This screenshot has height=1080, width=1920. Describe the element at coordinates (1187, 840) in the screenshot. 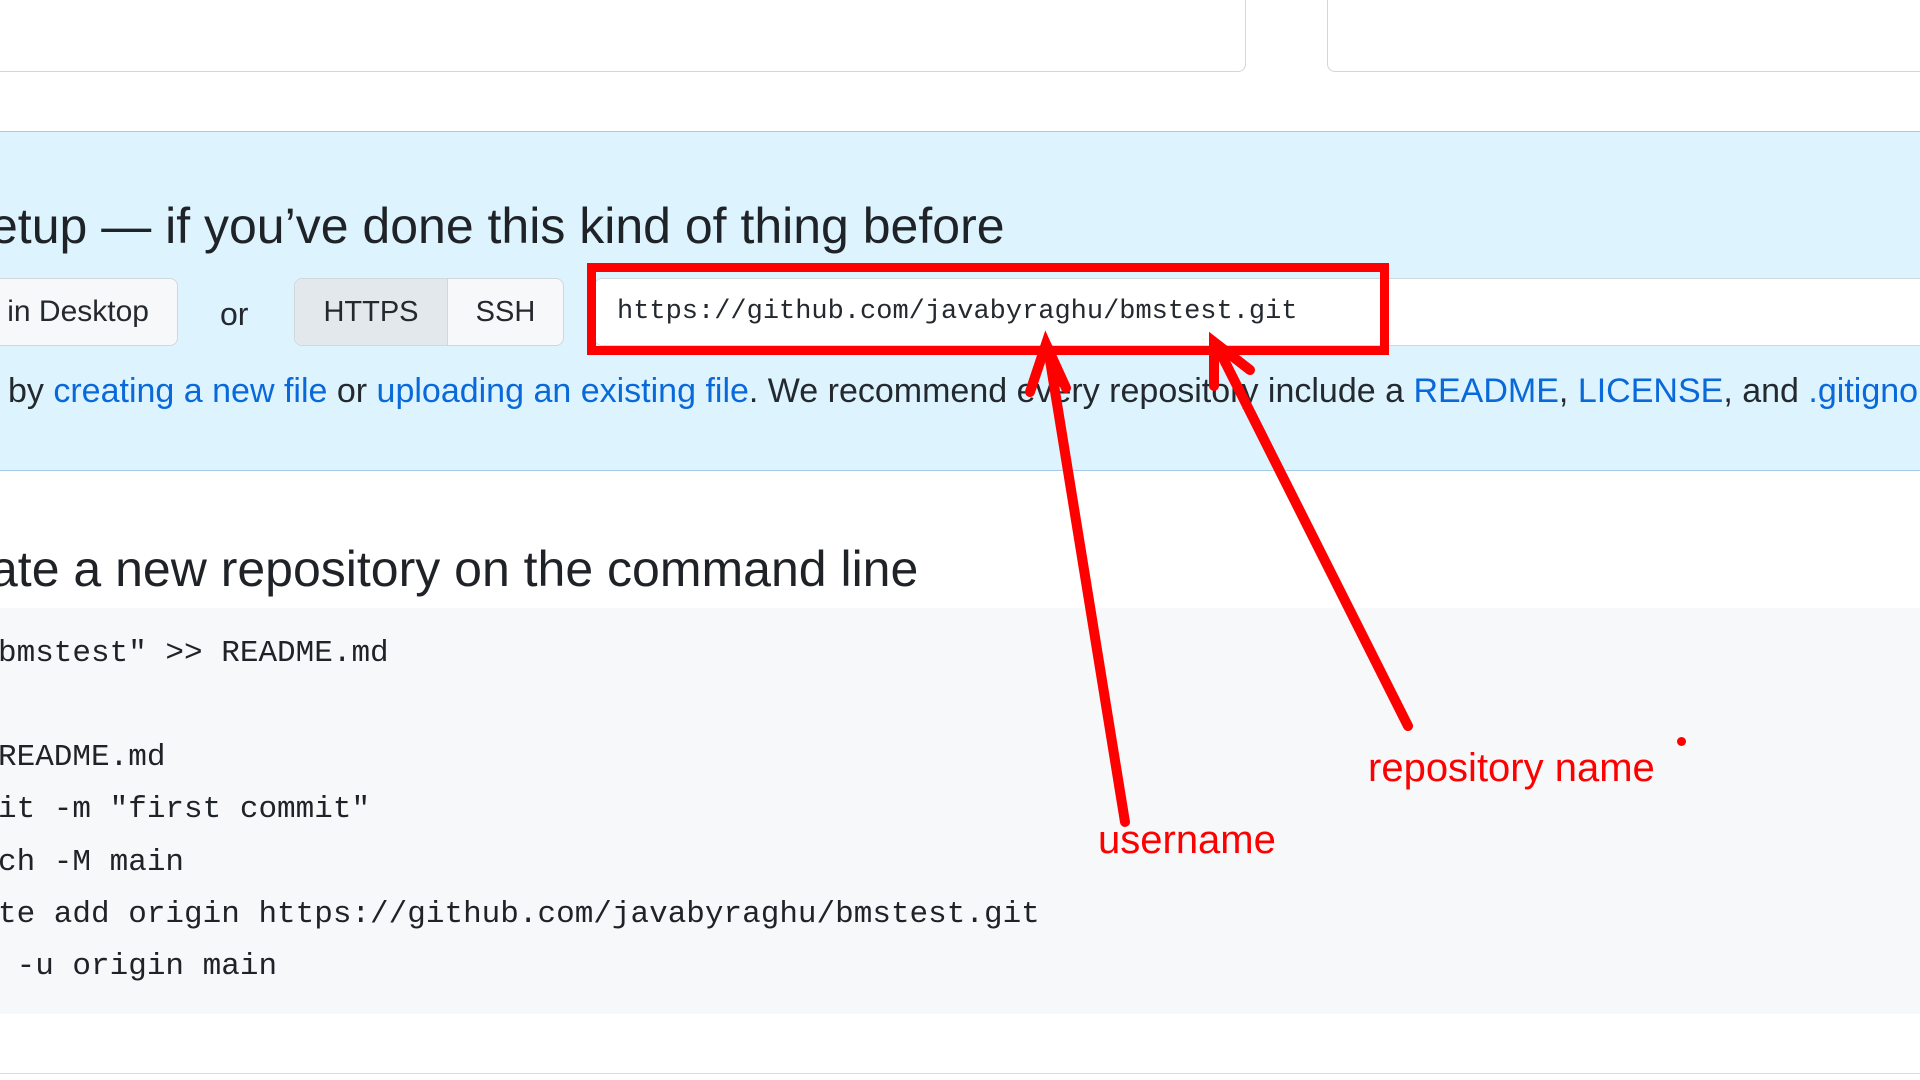

I see `username-annotation-label: username` at that location.